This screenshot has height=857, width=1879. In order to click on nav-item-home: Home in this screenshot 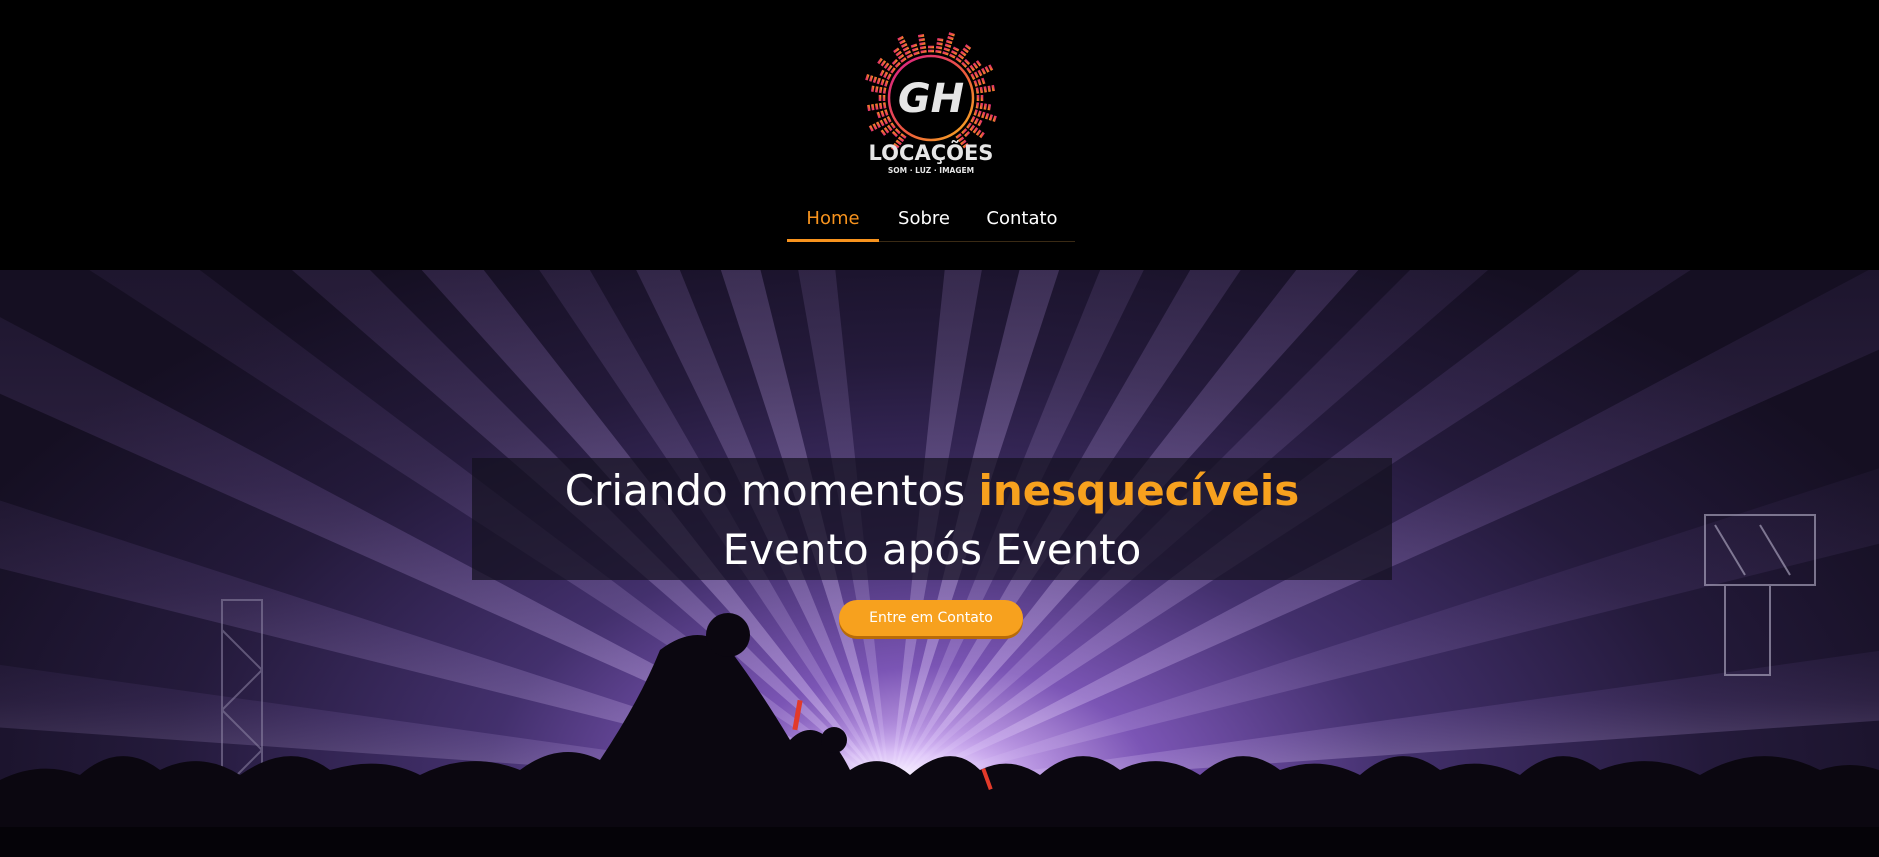, I will do `click(833, 221)`.